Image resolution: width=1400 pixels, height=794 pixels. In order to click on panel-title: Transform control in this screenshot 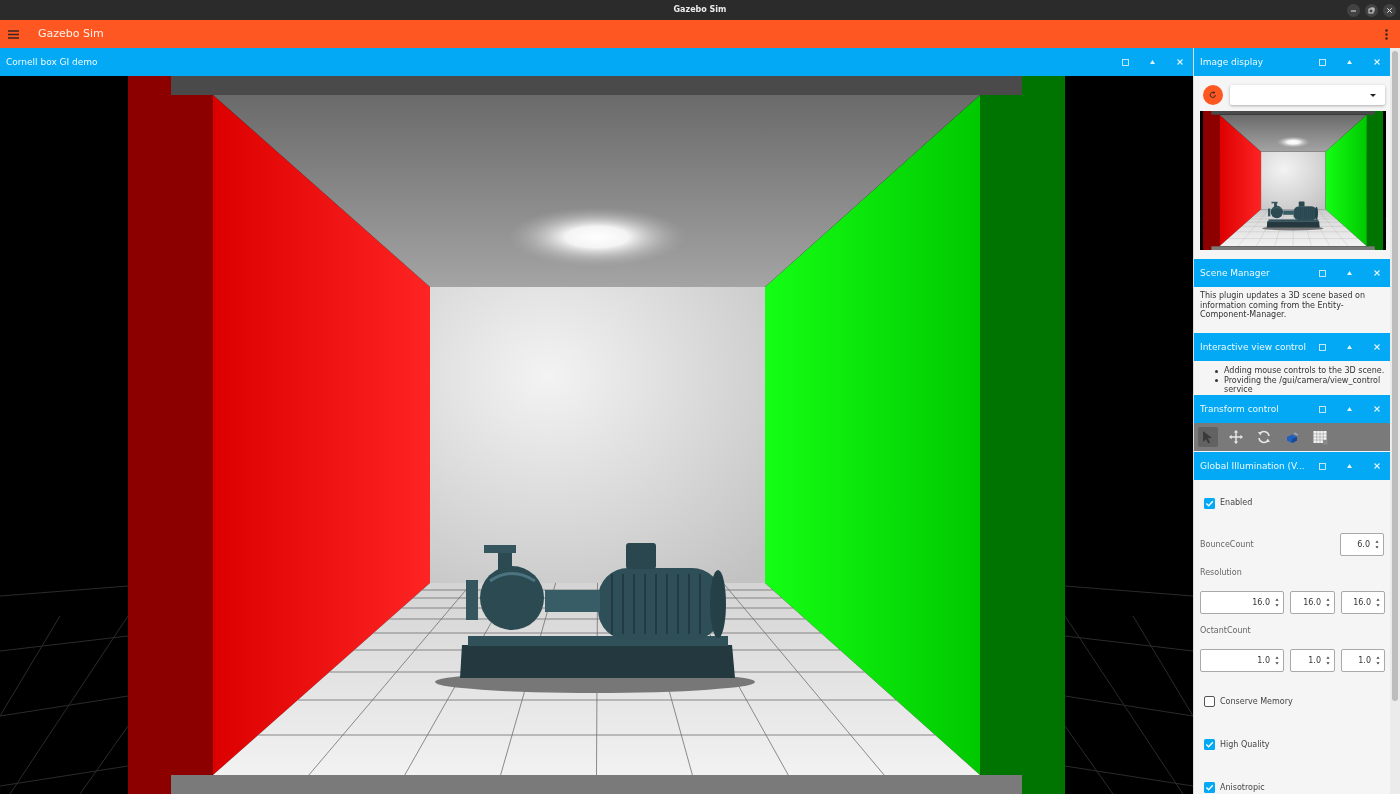, I will do `click(1239, 409)`.